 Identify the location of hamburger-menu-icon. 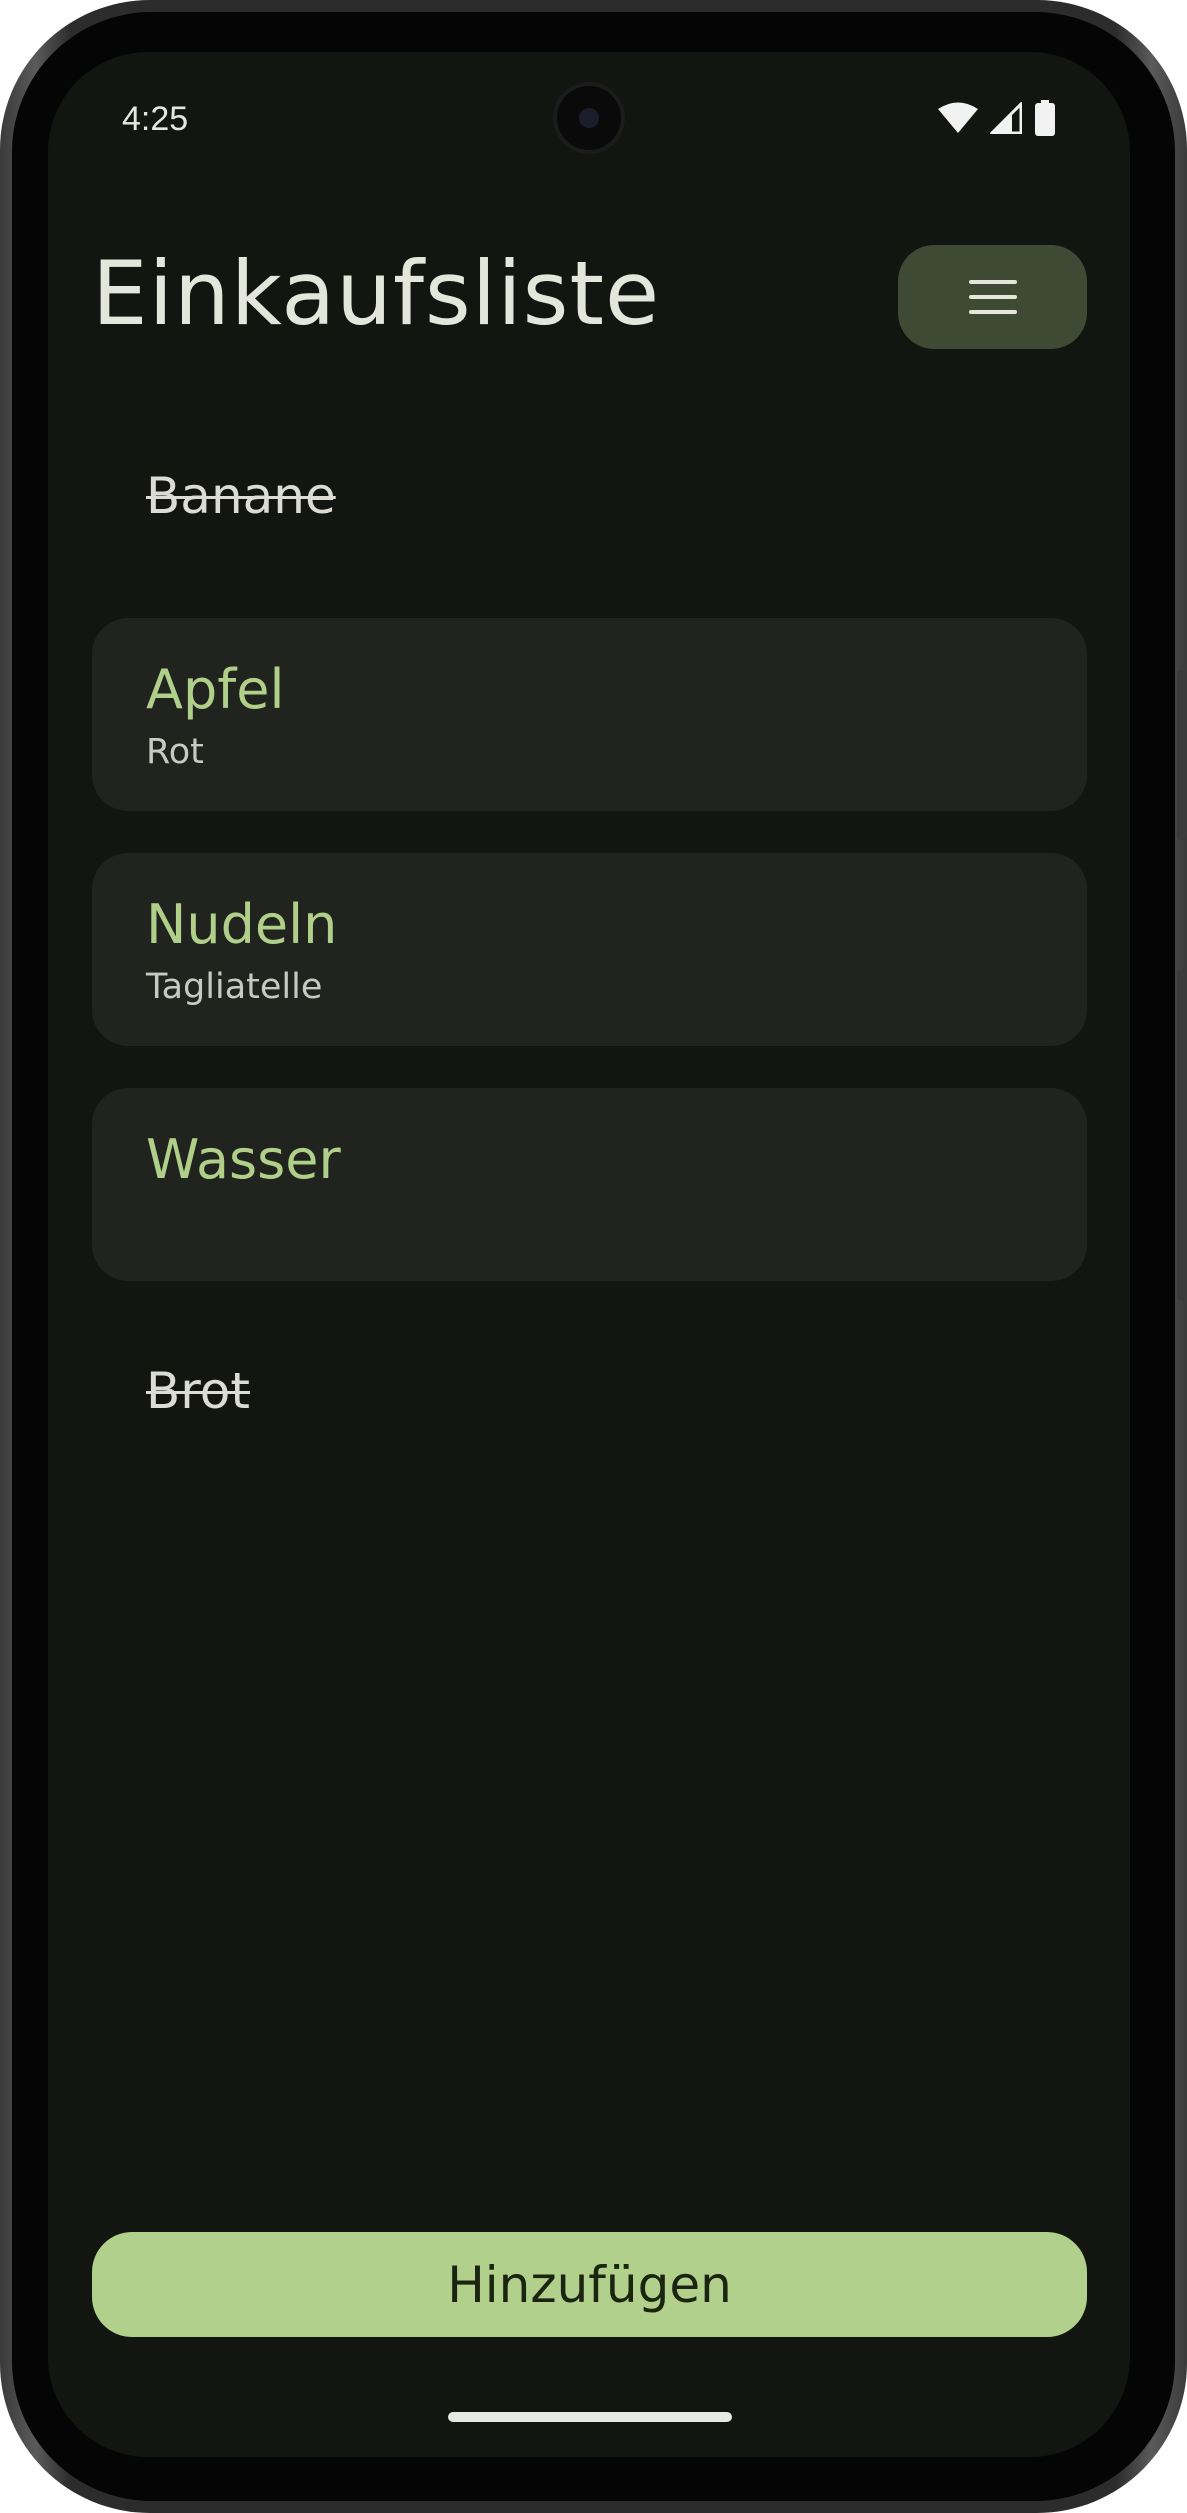
(992, 297).